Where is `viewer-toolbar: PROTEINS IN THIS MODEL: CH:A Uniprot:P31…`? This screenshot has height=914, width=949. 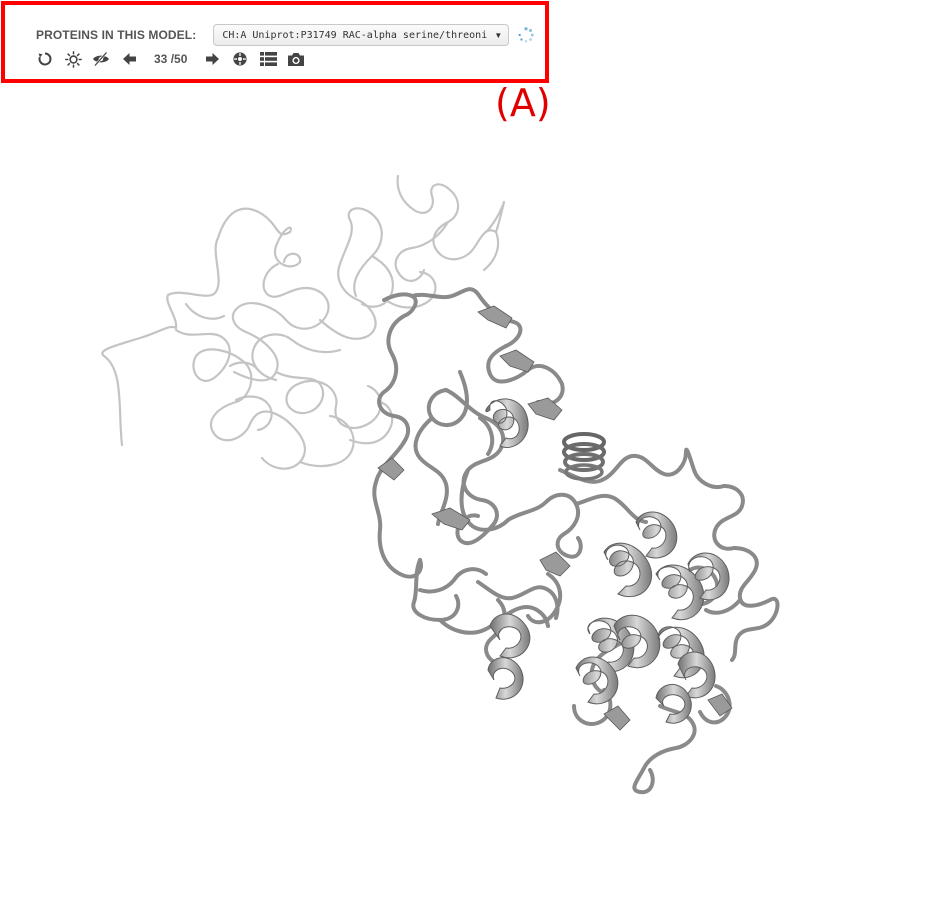 viewer-toolbar: PROTEINS IN THIS MODEL: CH:A Uniprot:P31… is located at coordinates (286, 46).